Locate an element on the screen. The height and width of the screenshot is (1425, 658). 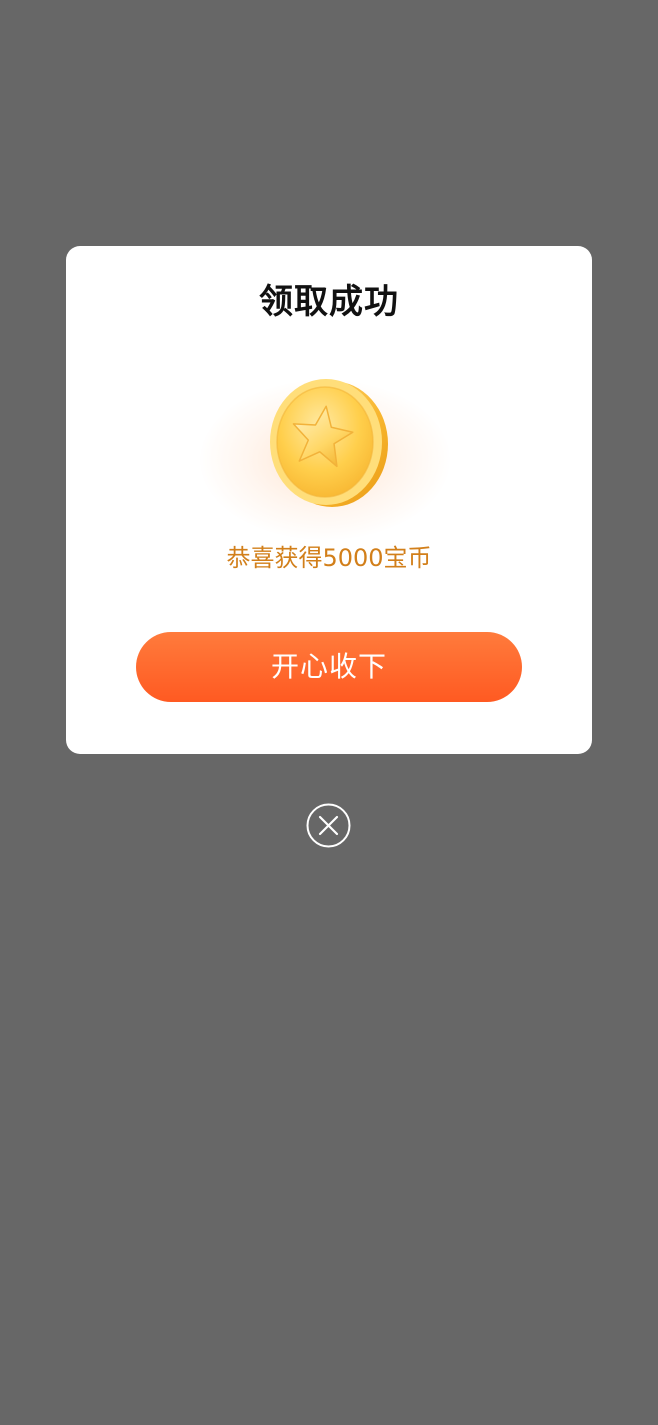
close-circle-icon is located at coordinates (328, 825).